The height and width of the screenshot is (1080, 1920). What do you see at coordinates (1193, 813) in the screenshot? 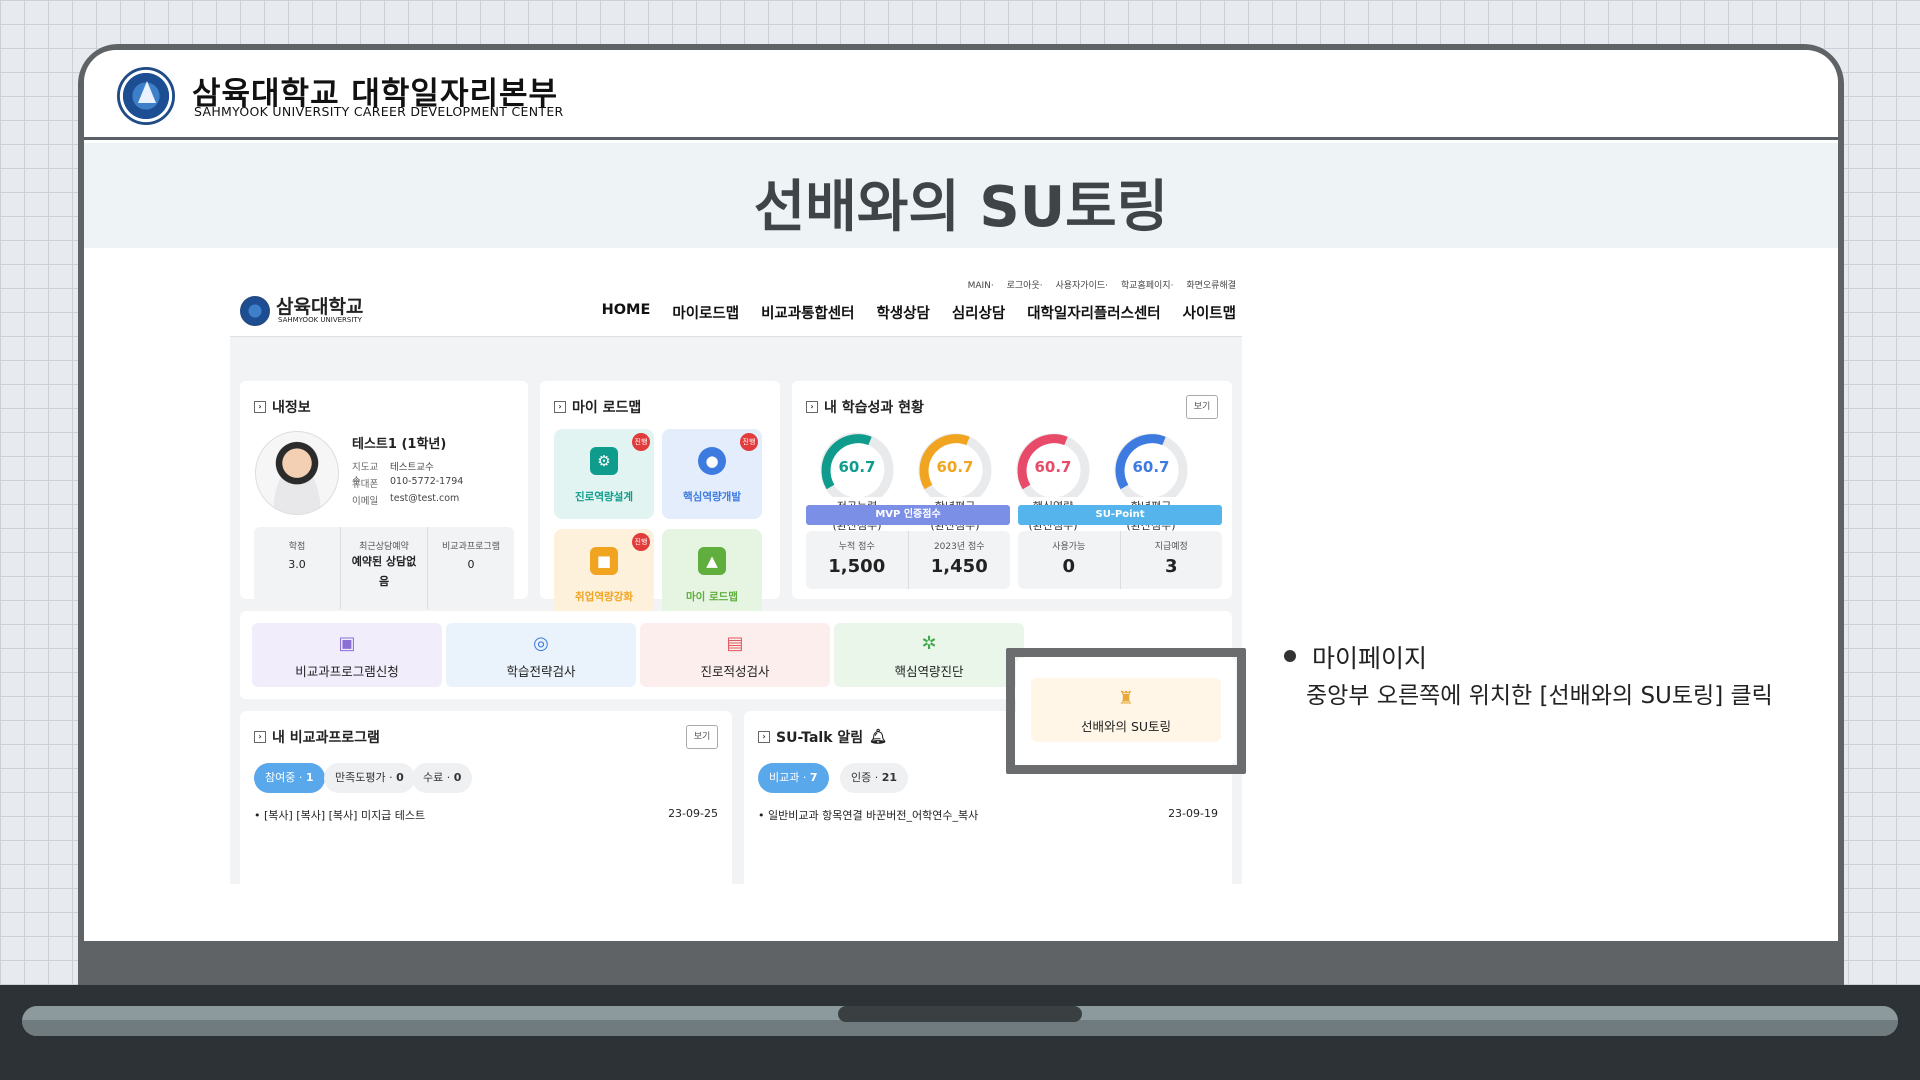
I see `list-date: 23-09-19` at bounding box center [1193, 813].